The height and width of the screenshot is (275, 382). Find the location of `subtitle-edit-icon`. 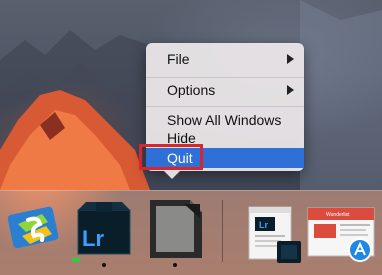

subtitle-edit-icon is located at coordinates (33, 227).